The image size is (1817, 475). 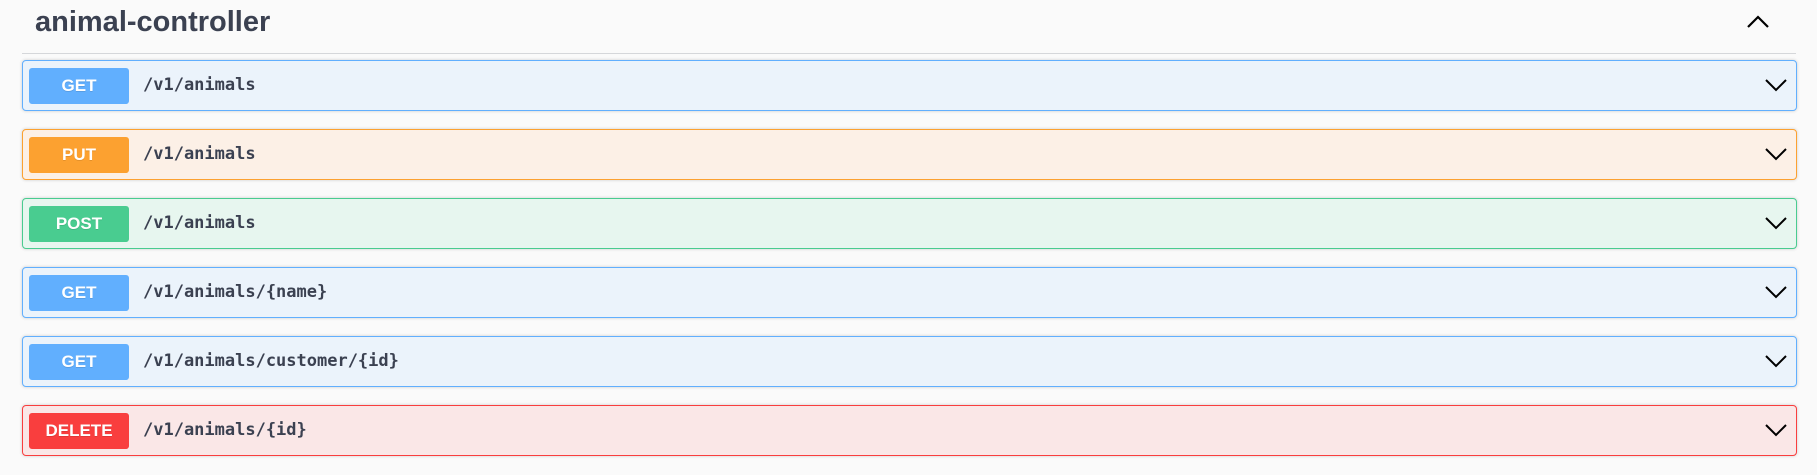 I want to click on operation-get-v1-animals: GET /v1/animals, so click(x=909, y=85).